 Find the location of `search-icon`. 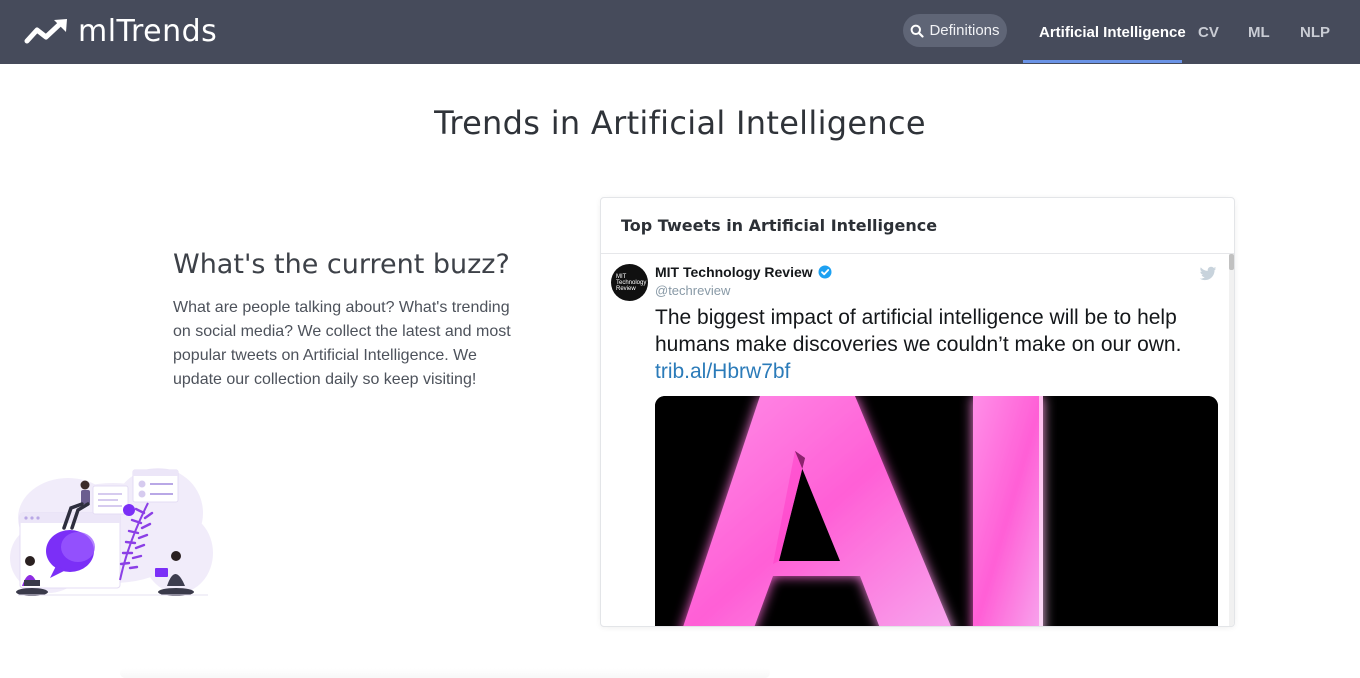

search-icon is located at coordinates (918, 31).